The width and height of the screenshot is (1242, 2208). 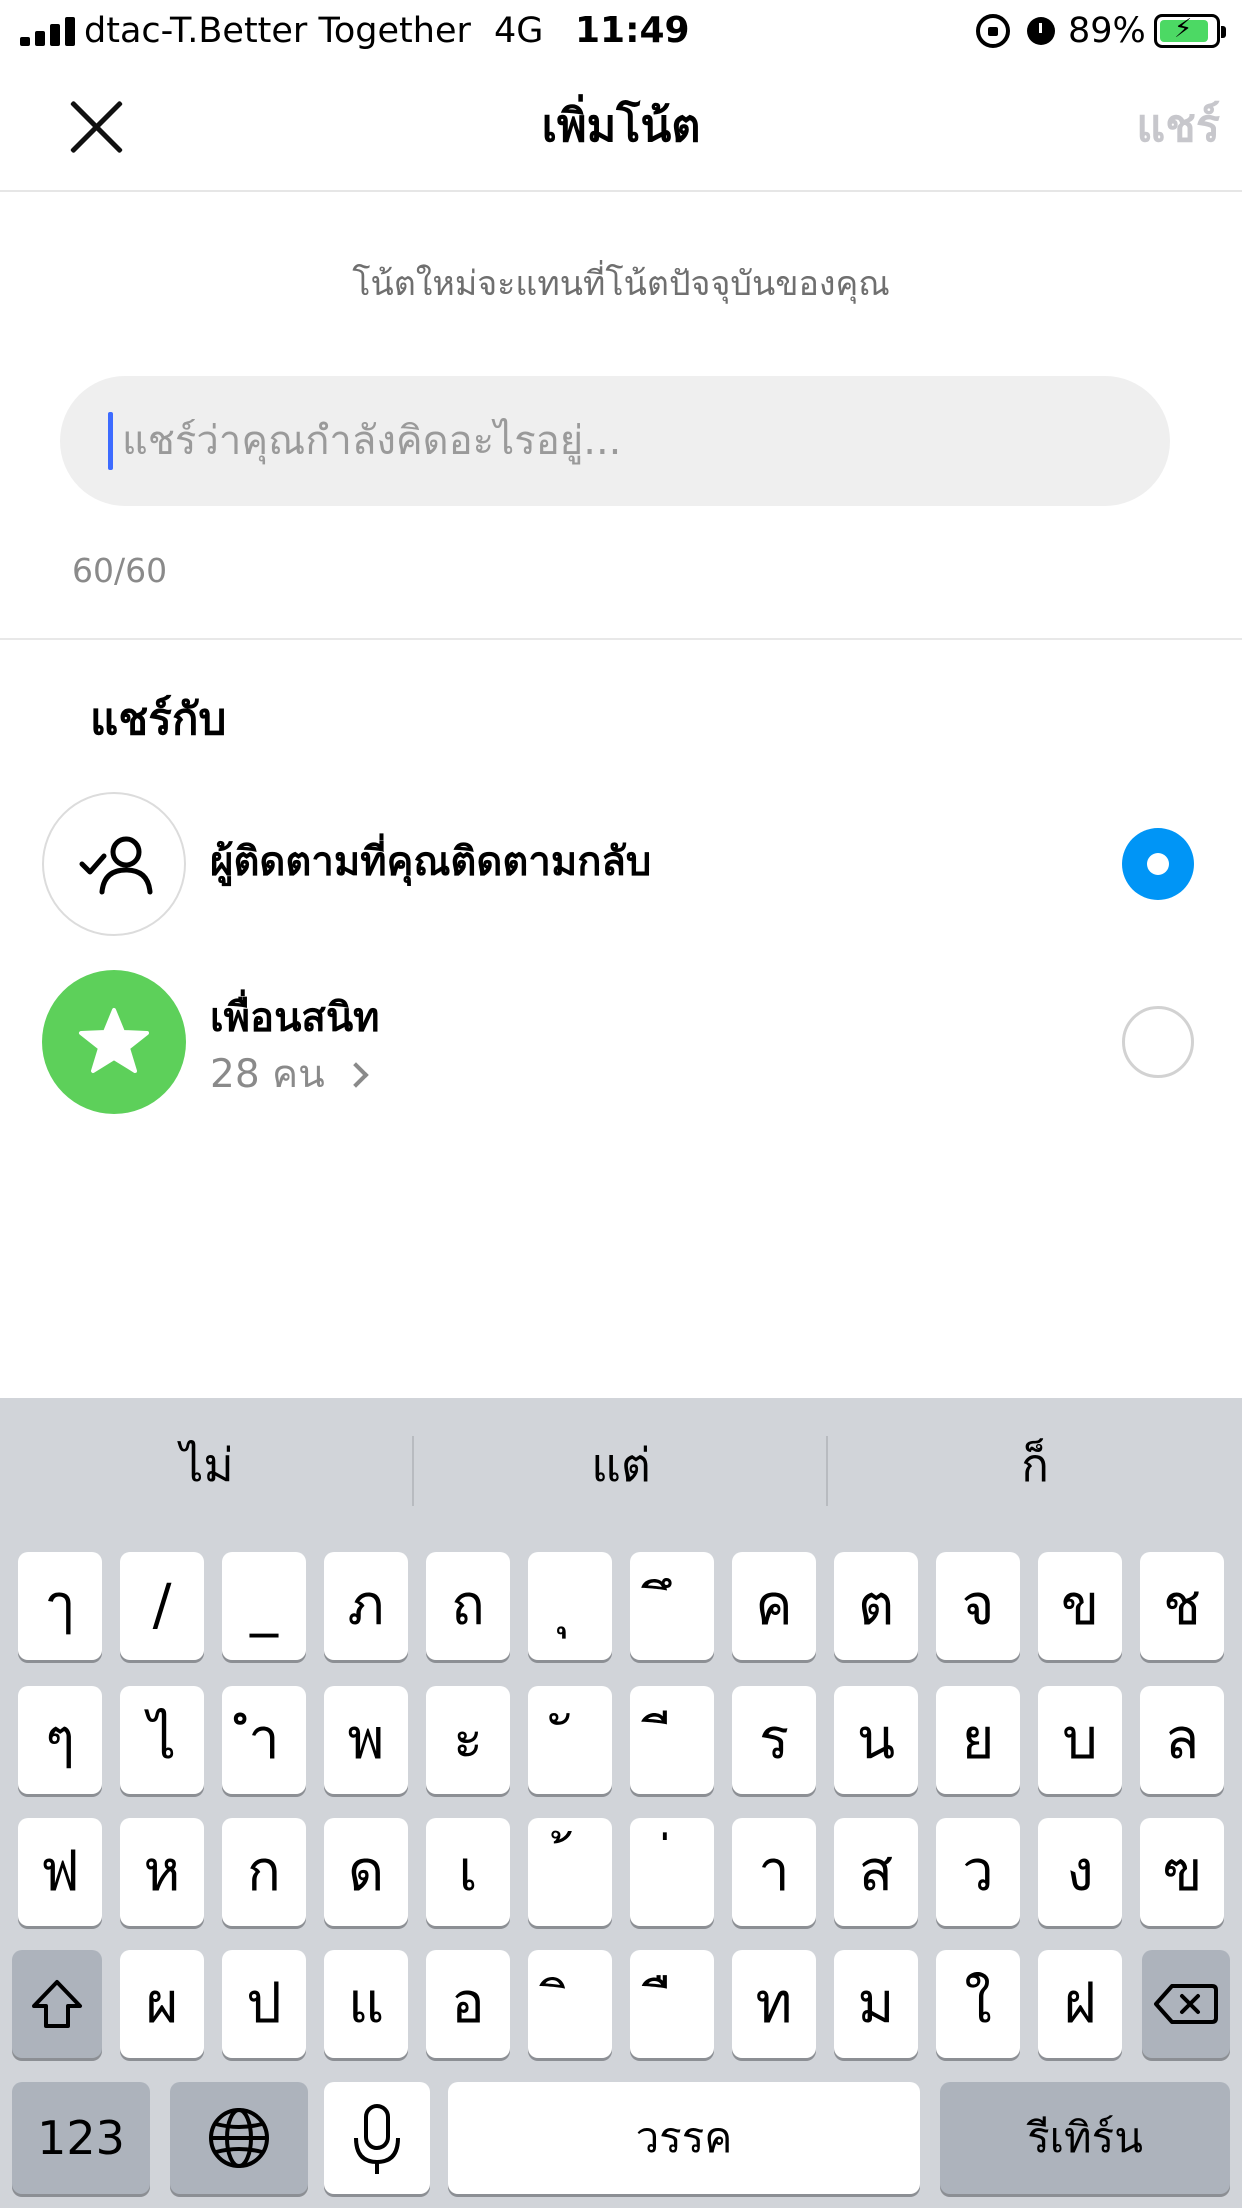 I want to click on nav-bar: เพิ่มโน้ต แชร์, so click(x=621, y=127).